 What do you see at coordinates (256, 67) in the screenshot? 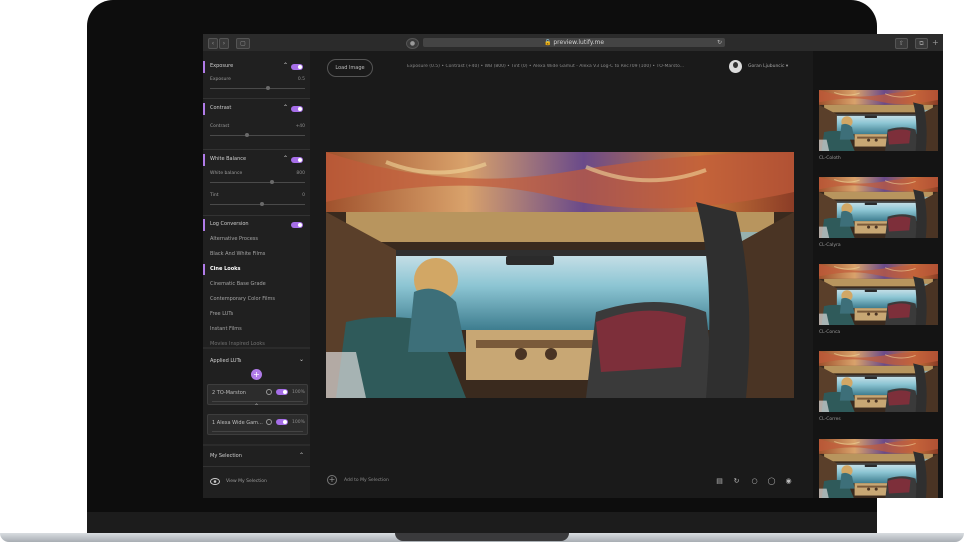
I see `exposure-section-header: Exposure ⌃` at bounding box center [256, 67].